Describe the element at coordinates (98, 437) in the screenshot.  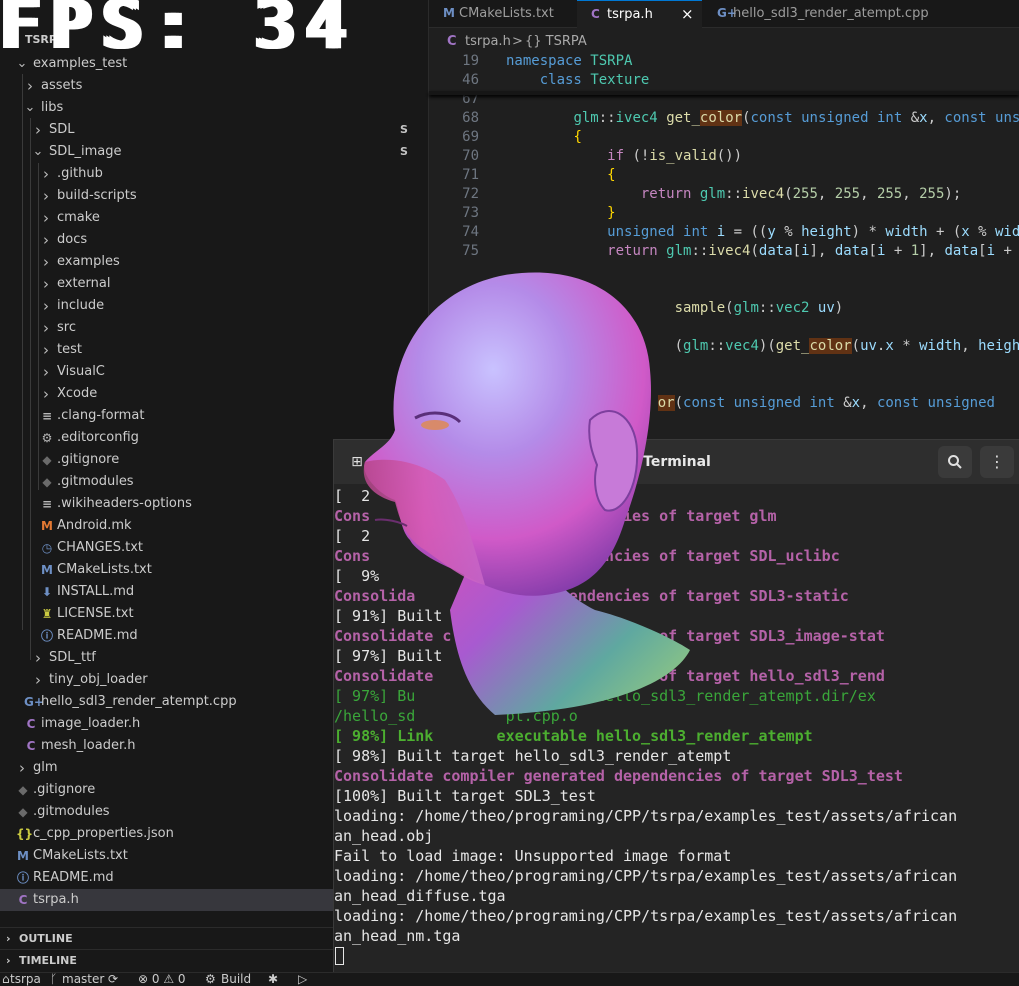
I see `tree-item-label: .editorconfig` at that location.